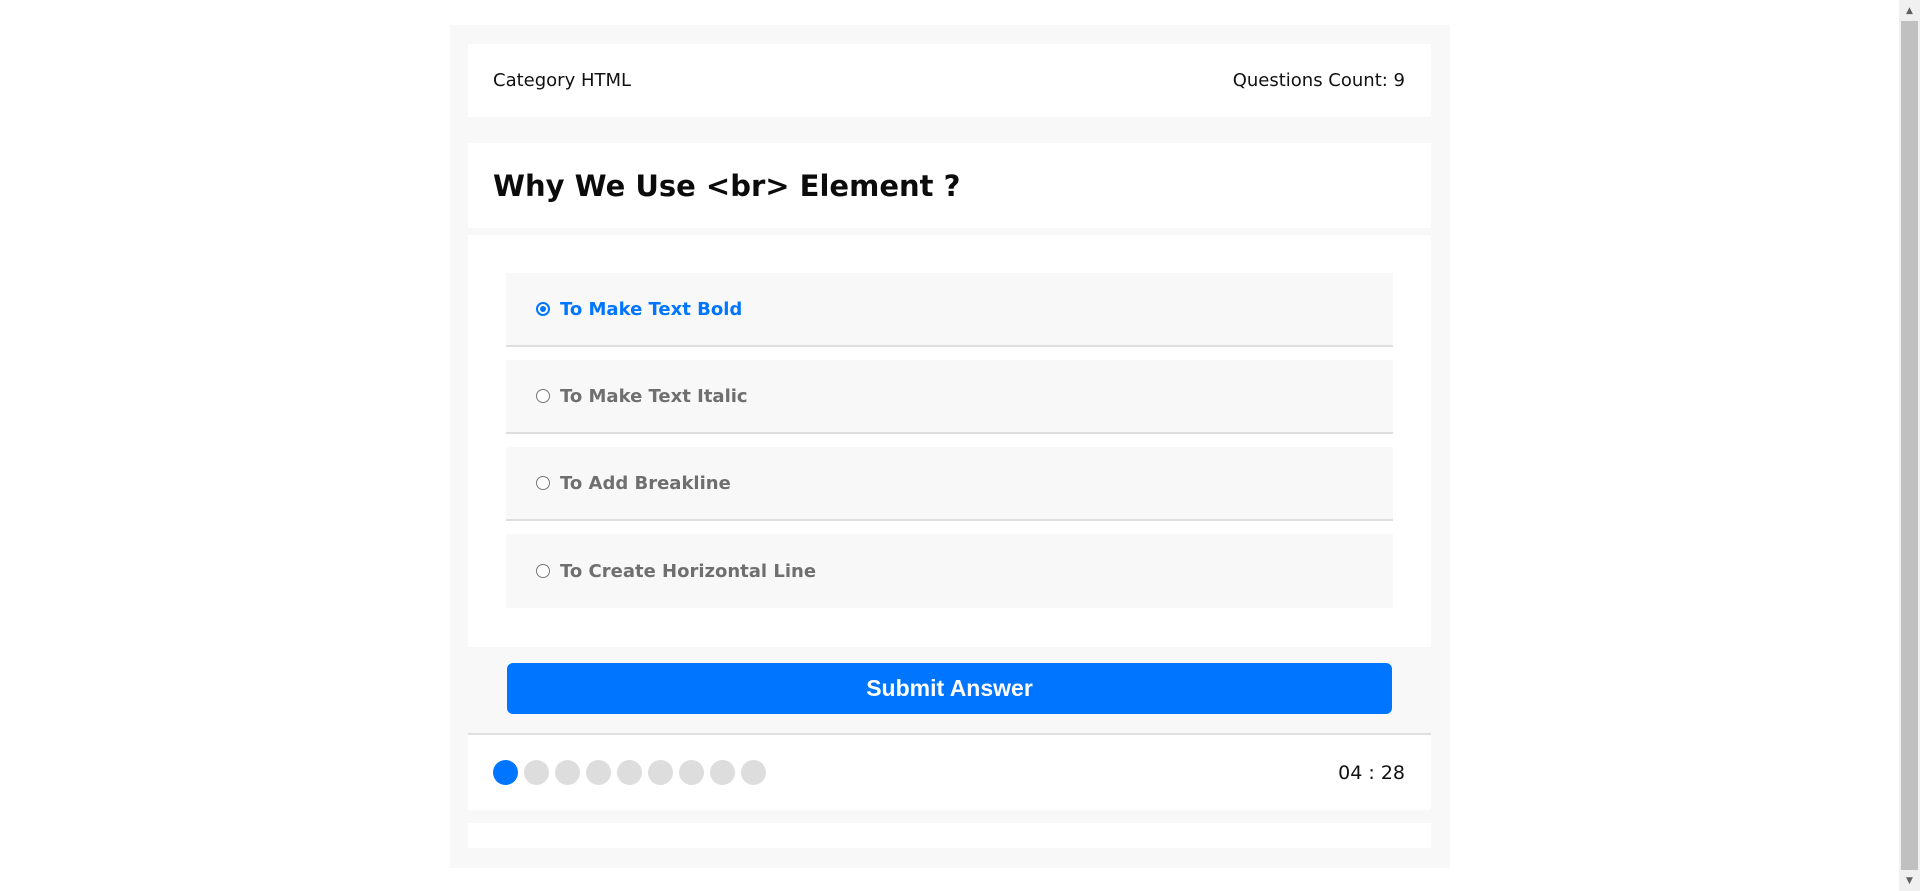 The image size is (1920, 891). Describe the element at coordinates (949, 397) in the screenshot. I see `answer-option: To Make Text Italic` at that location.